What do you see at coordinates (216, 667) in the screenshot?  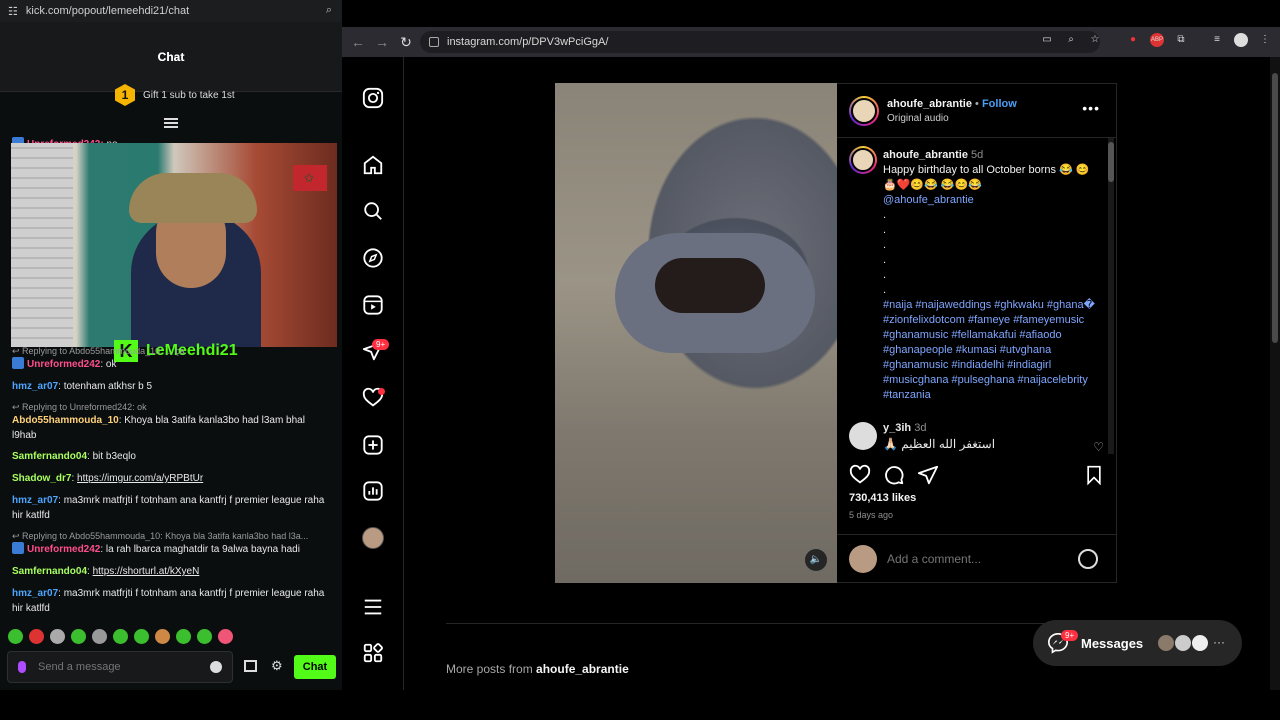 I see `emoji-picker-icon` at bounding box center [216, 667].